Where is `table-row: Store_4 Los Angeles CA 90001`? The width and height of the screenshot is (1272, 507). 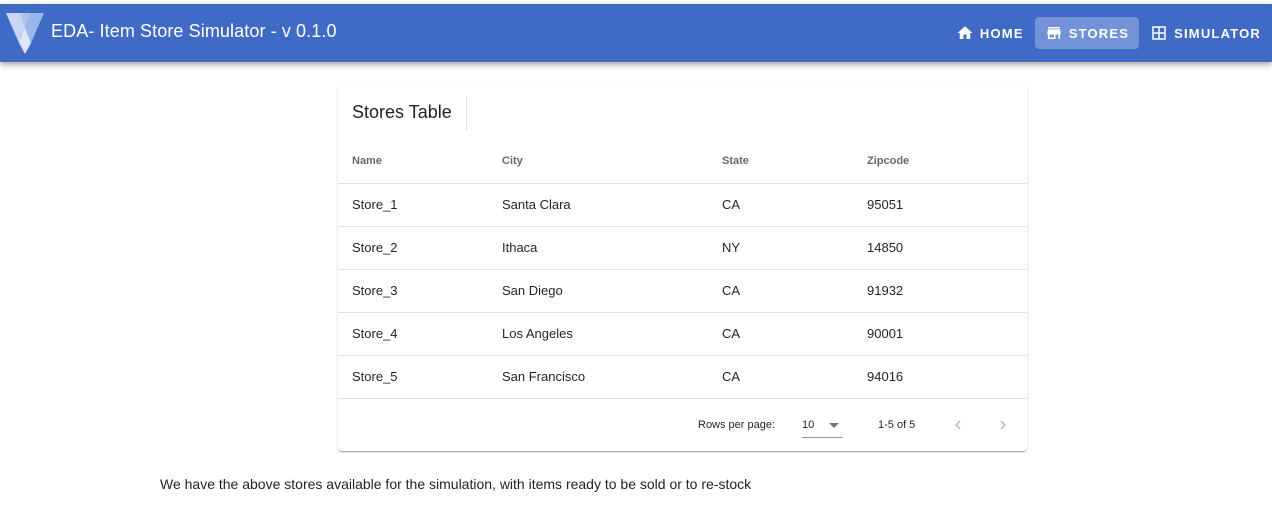 table-row: Store_4 Los Angeles CA 90001 is located at coordinates (682, 334).